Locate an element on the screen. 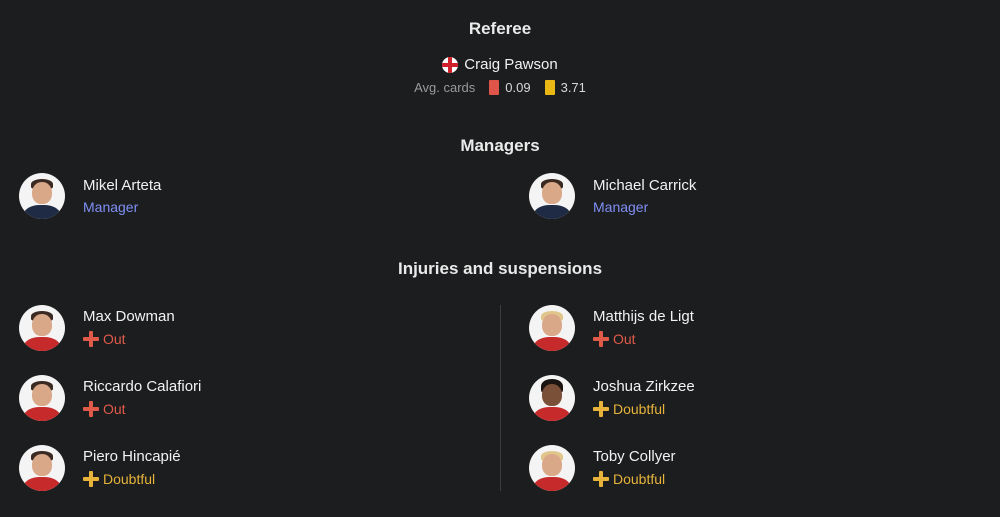 The width and height of the screenshot is (1000, 517). injury-home-0: Max Dowman Out is located at coordinates (97, 328).